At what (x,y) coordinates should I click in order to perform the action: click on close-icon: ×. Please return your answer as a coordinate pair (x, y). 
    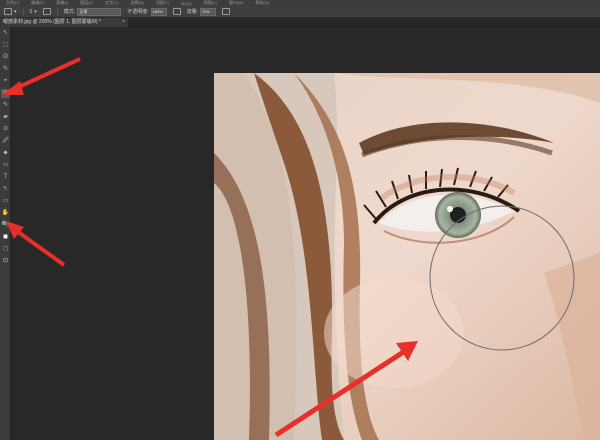
    Looking at the image, I should click on (123, 22).